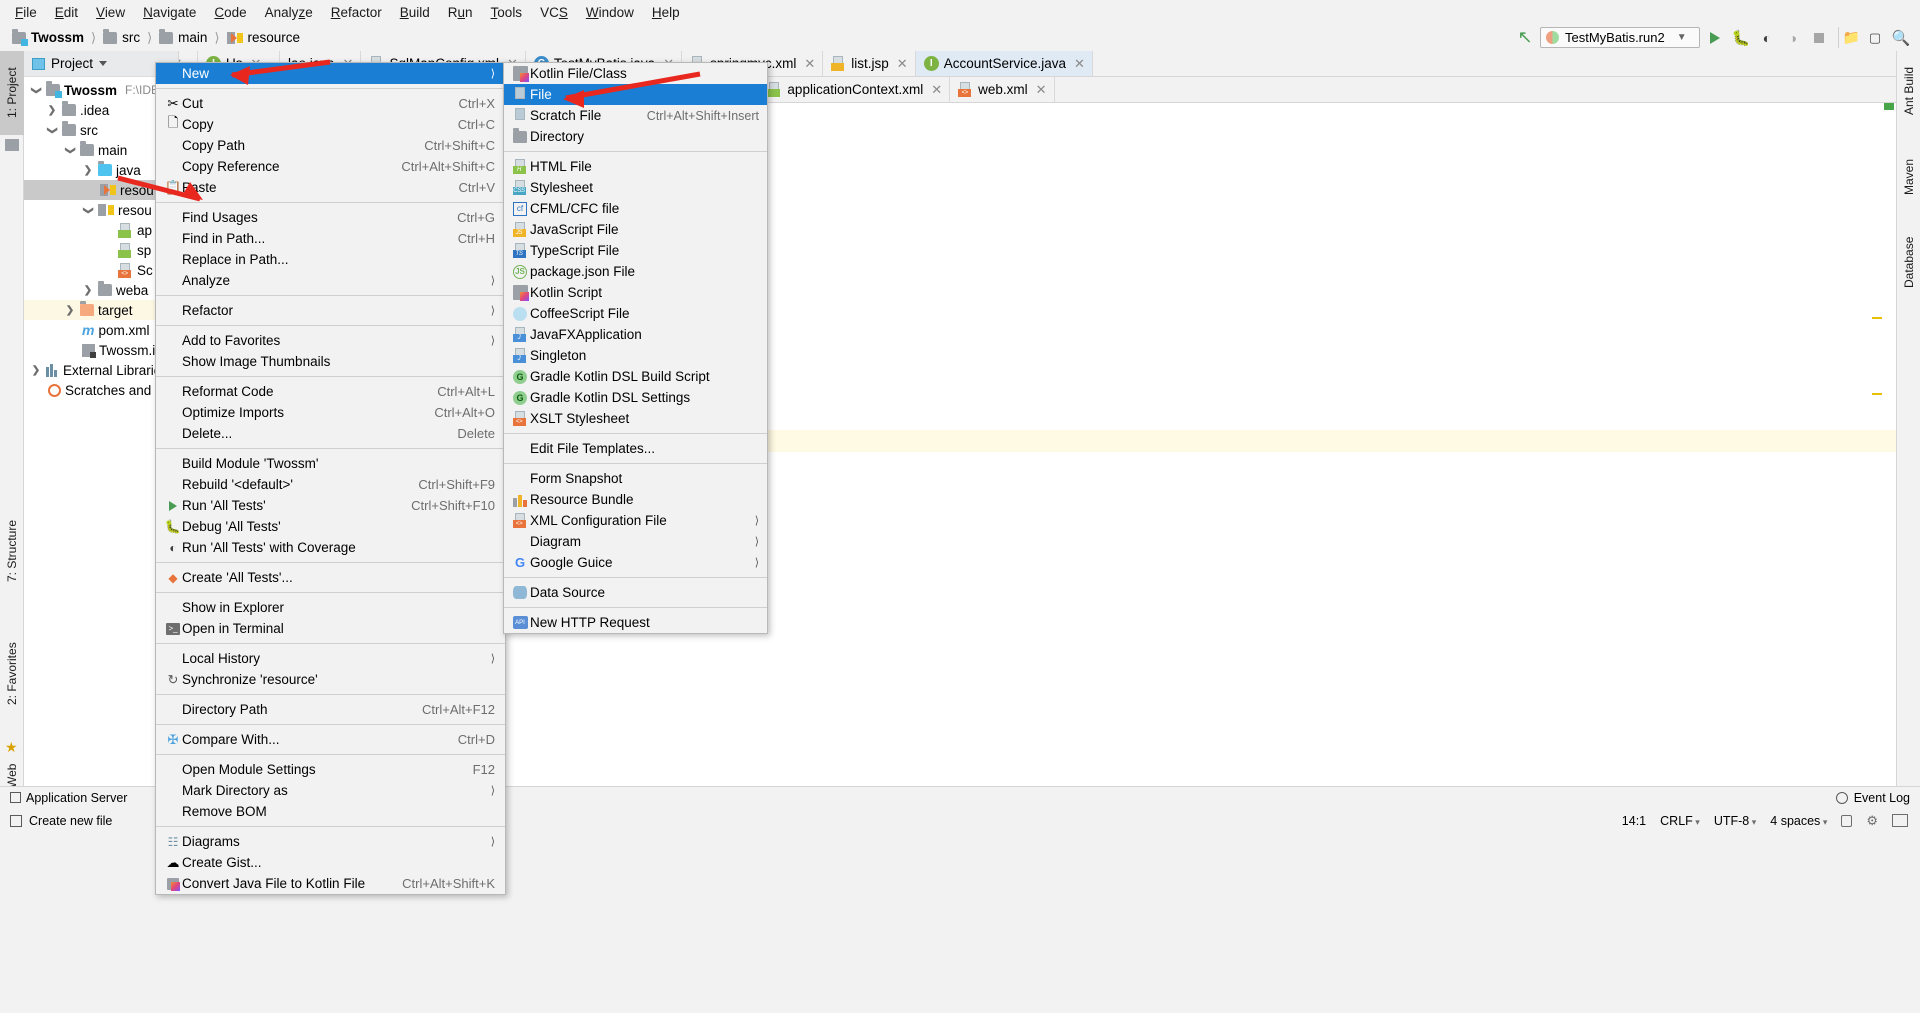 Image resolution: width=1920 pixels, height=1013 pixels. What do you see at coordinates (26, 12) in the screenshot?
I see `menu-file: File` at bounding box center [26, 12].